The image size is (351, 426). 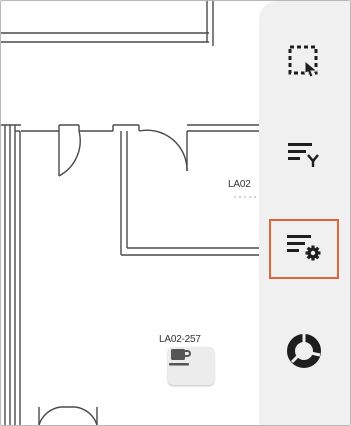 I want to click on donut-chart-button, so click(x=304, y=353).